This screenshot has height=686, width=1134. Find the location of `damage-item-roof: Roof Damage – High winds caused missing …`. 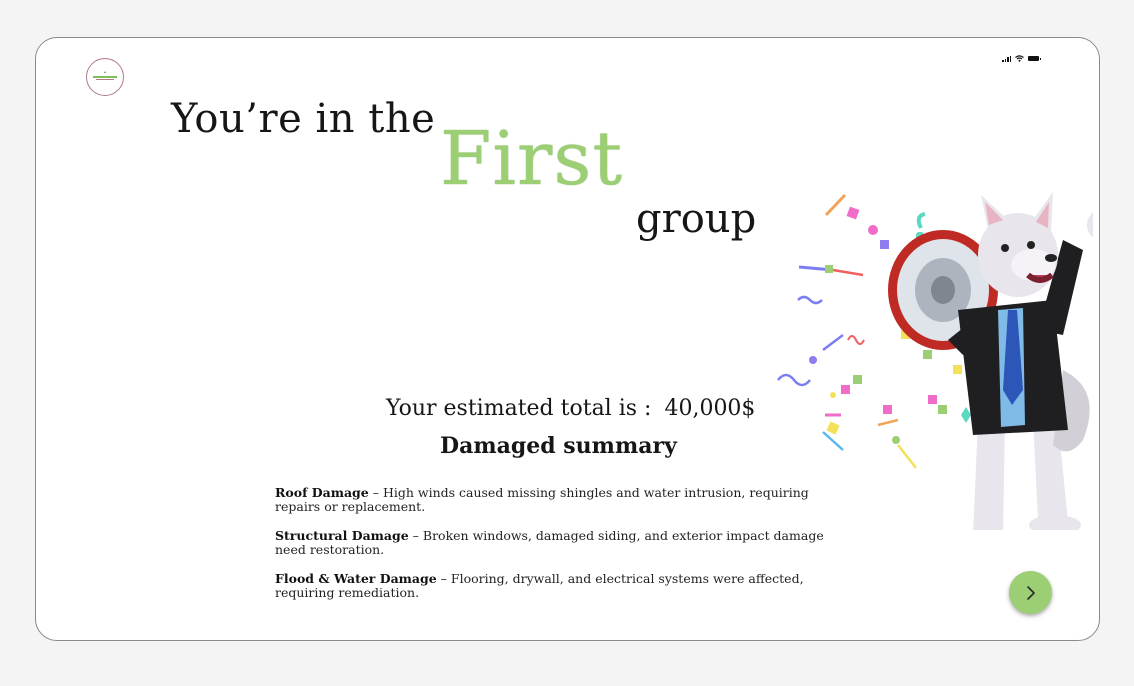

damage-item-roof: Roof Damage – High winds caused missing … is located at coordinates (555, 500).